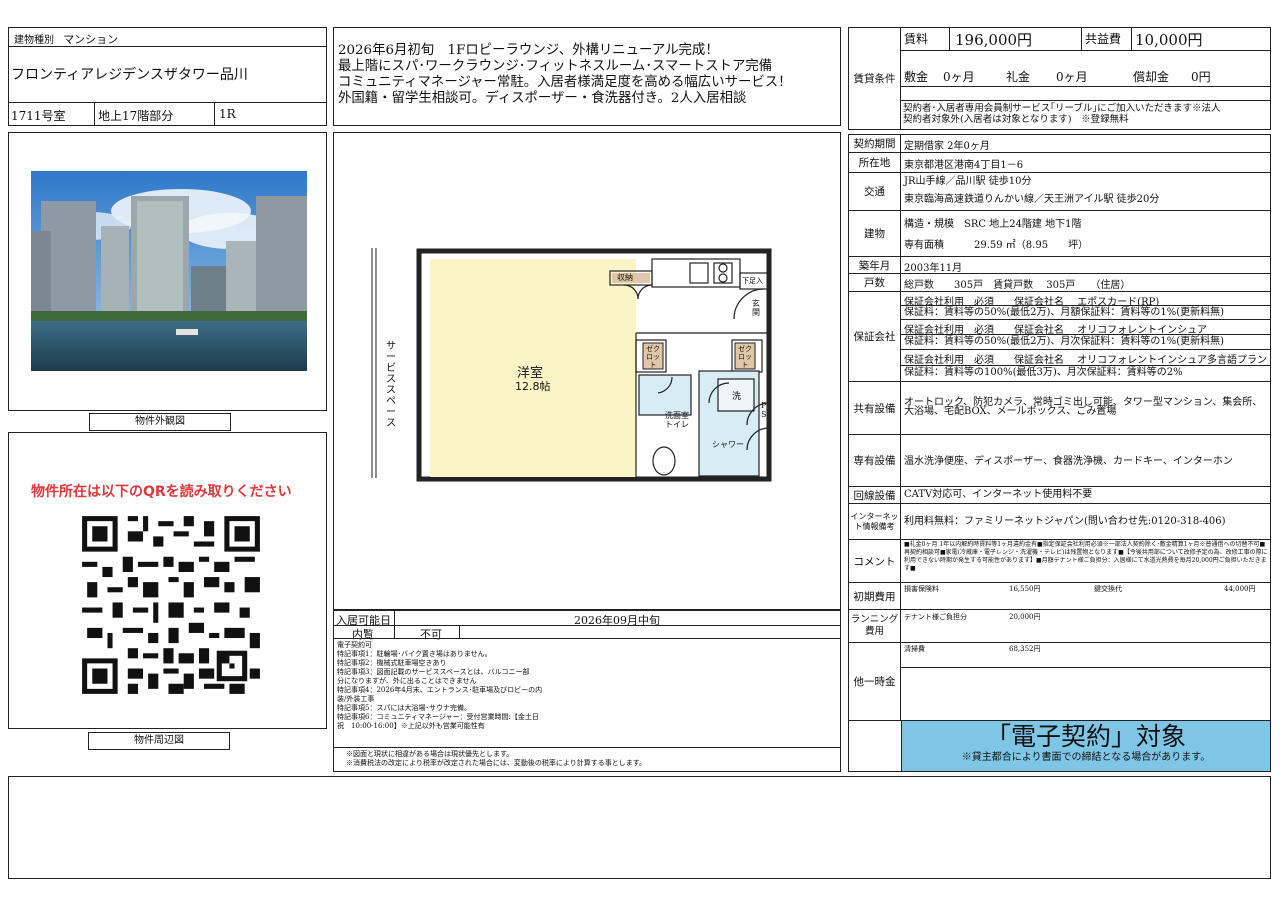 Image resolution: width=1280 pixels, height=906 pixels. What do you see at coordinates (431, 634) in the screenshot?
I see `viewing-value: 不可` at bounding box center [431, 634].